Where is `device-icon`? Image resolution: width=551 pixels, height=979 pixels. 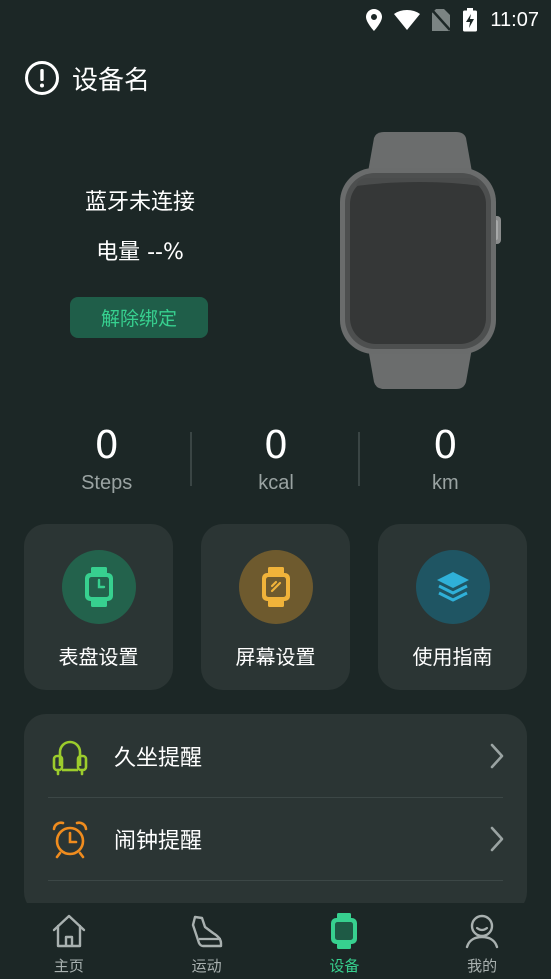 device-icon is located at coordinates (344, 931).